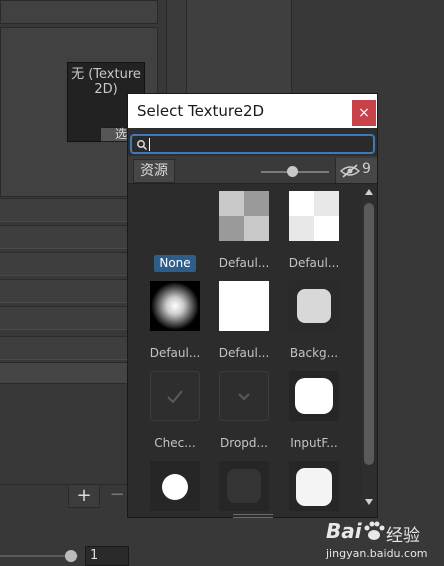 This screenshot has width=444, height=566. I want to click on scroll-up-arrow, so click(369, 192).